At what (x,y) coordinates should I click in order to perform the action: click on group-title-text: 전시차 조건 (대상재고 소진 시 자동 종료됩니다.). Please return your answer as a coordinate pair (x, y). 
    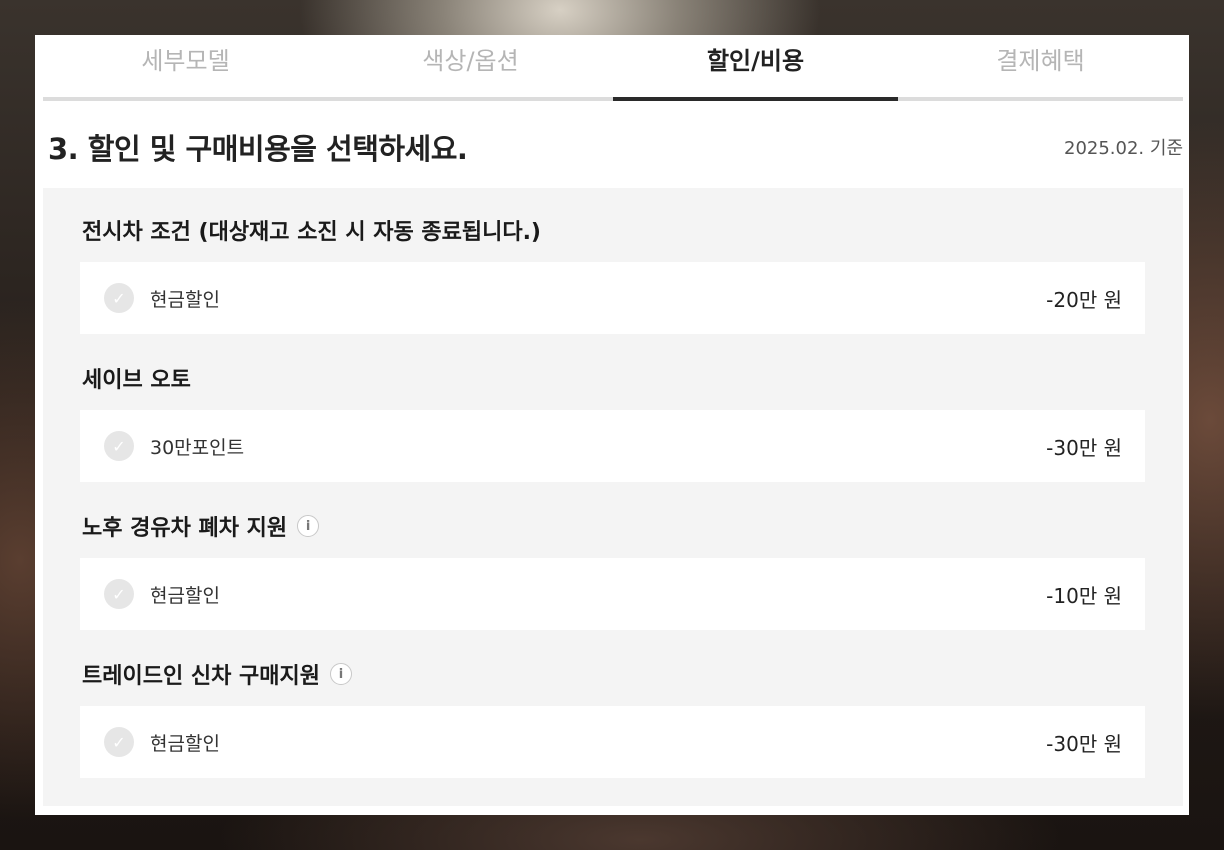
    Looking at the image, I should click on (311, 232).